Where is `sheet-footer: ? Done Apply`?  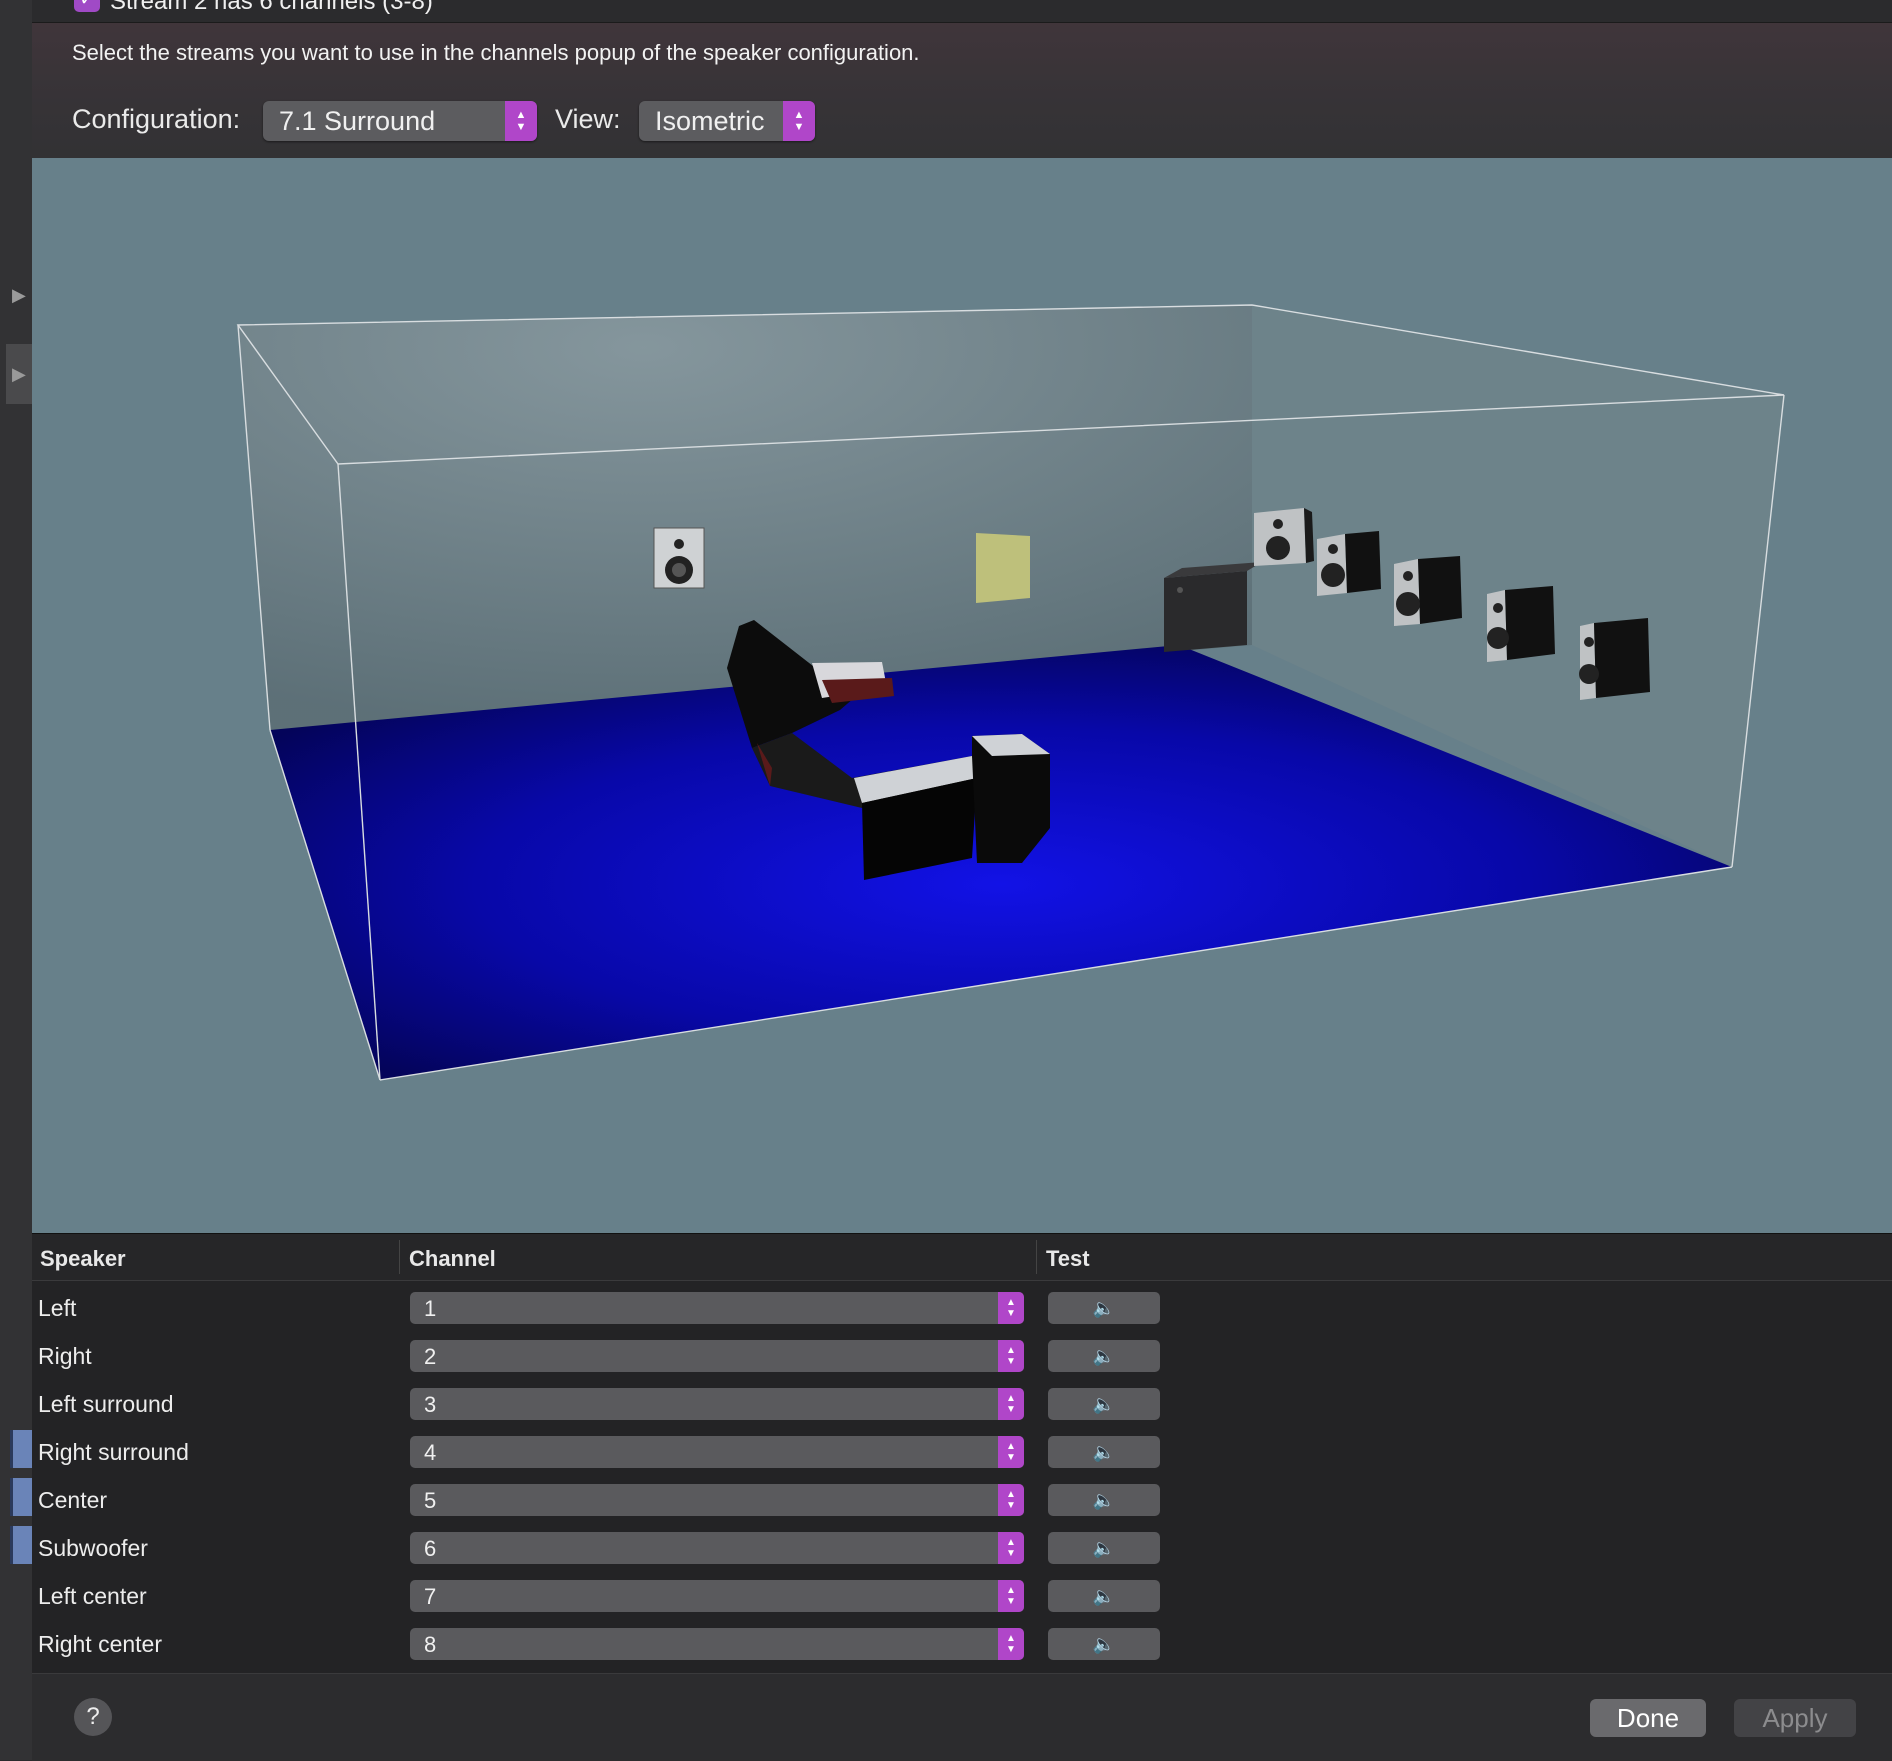 sheet-footer: ? Done Apply is located at coordinates (962, 1717).